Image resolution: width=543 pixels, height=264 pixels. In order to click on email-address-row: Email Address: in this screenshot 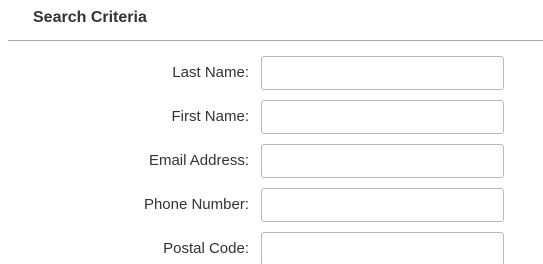, I will do `click(271, 161)`.